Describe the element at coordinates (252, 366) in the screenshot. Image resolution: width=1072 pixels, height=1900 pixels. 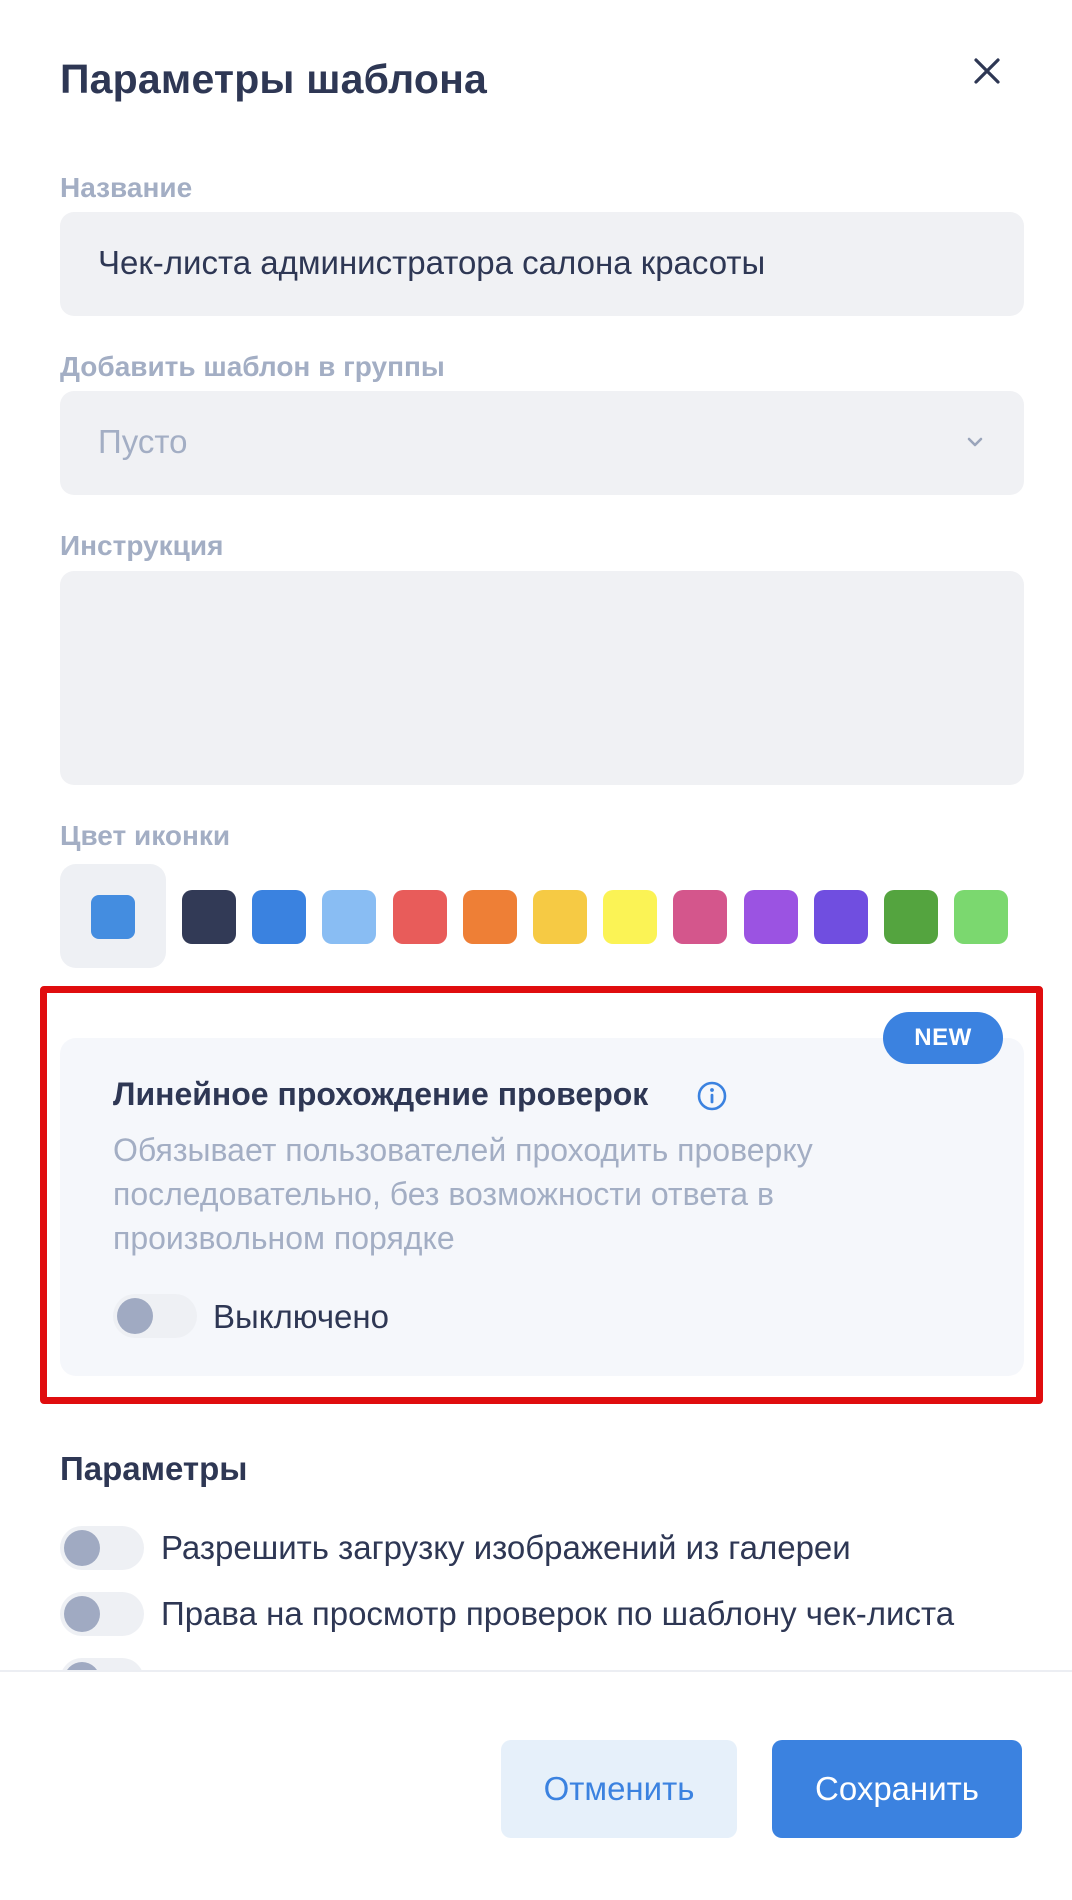
I see `groups-label: Добавить шаблон в группы` at that location.